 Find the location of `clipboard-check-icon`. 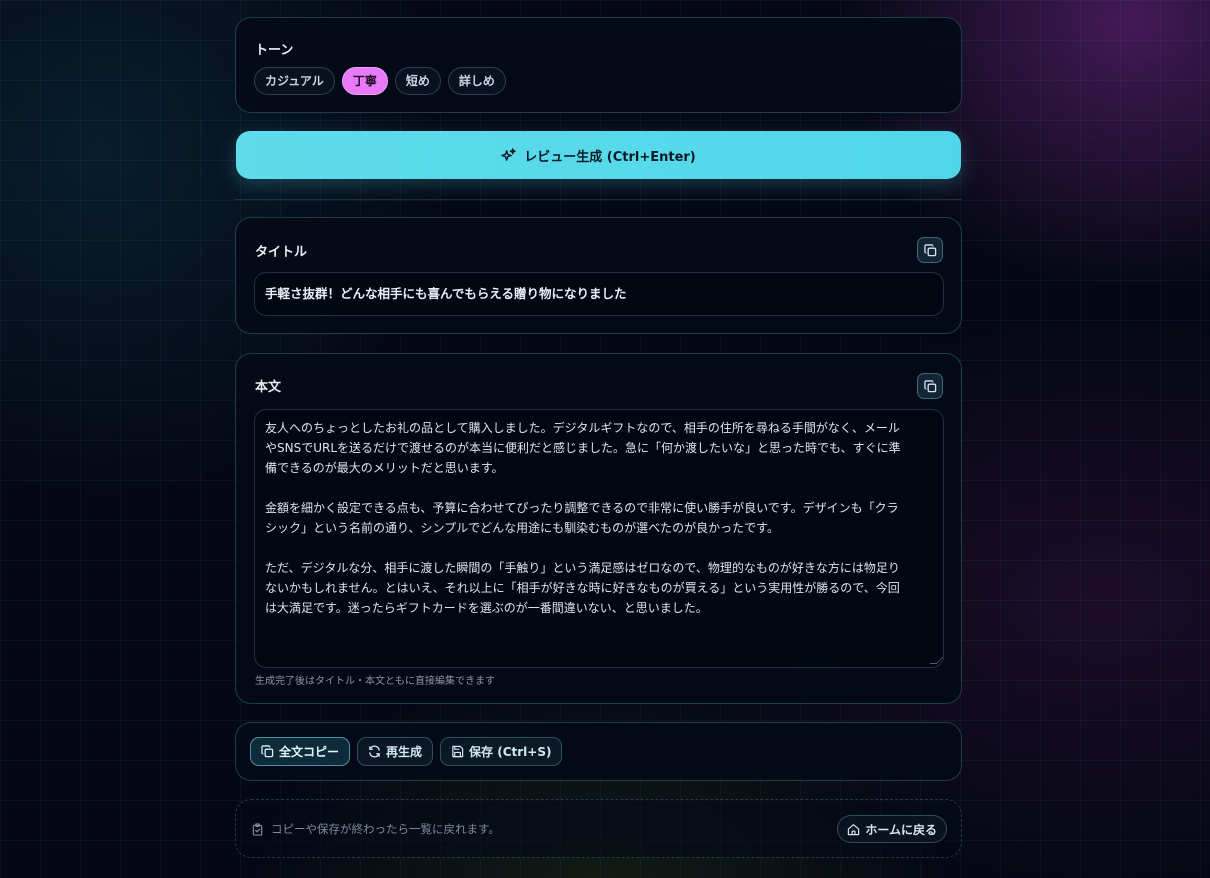

clipboard-check-icon is located at coordinates (257, 829).